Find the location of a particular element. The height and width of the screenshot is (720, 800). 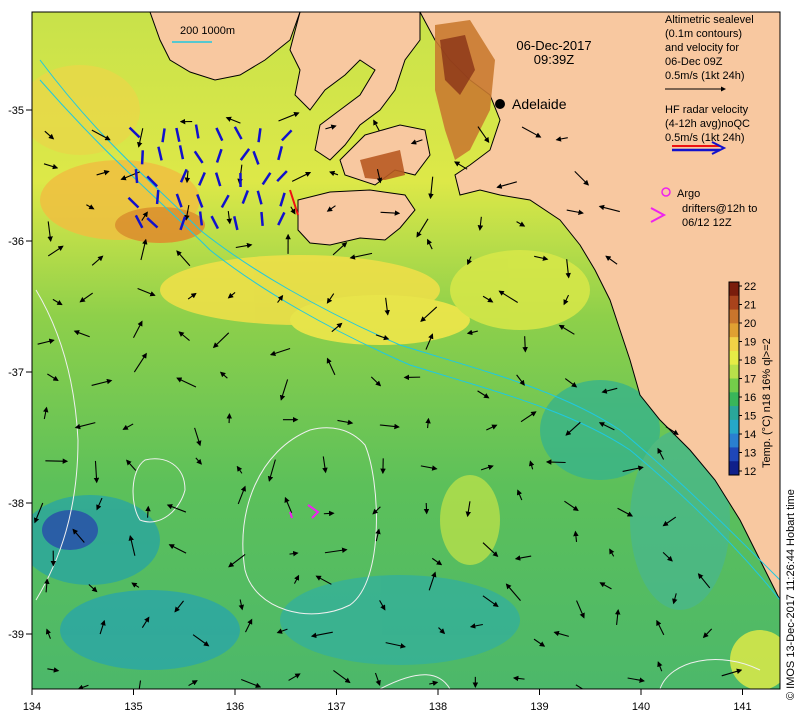

hf-line-3: 0.5m/s (1kt 24h) is located at coordinates (704, 138).